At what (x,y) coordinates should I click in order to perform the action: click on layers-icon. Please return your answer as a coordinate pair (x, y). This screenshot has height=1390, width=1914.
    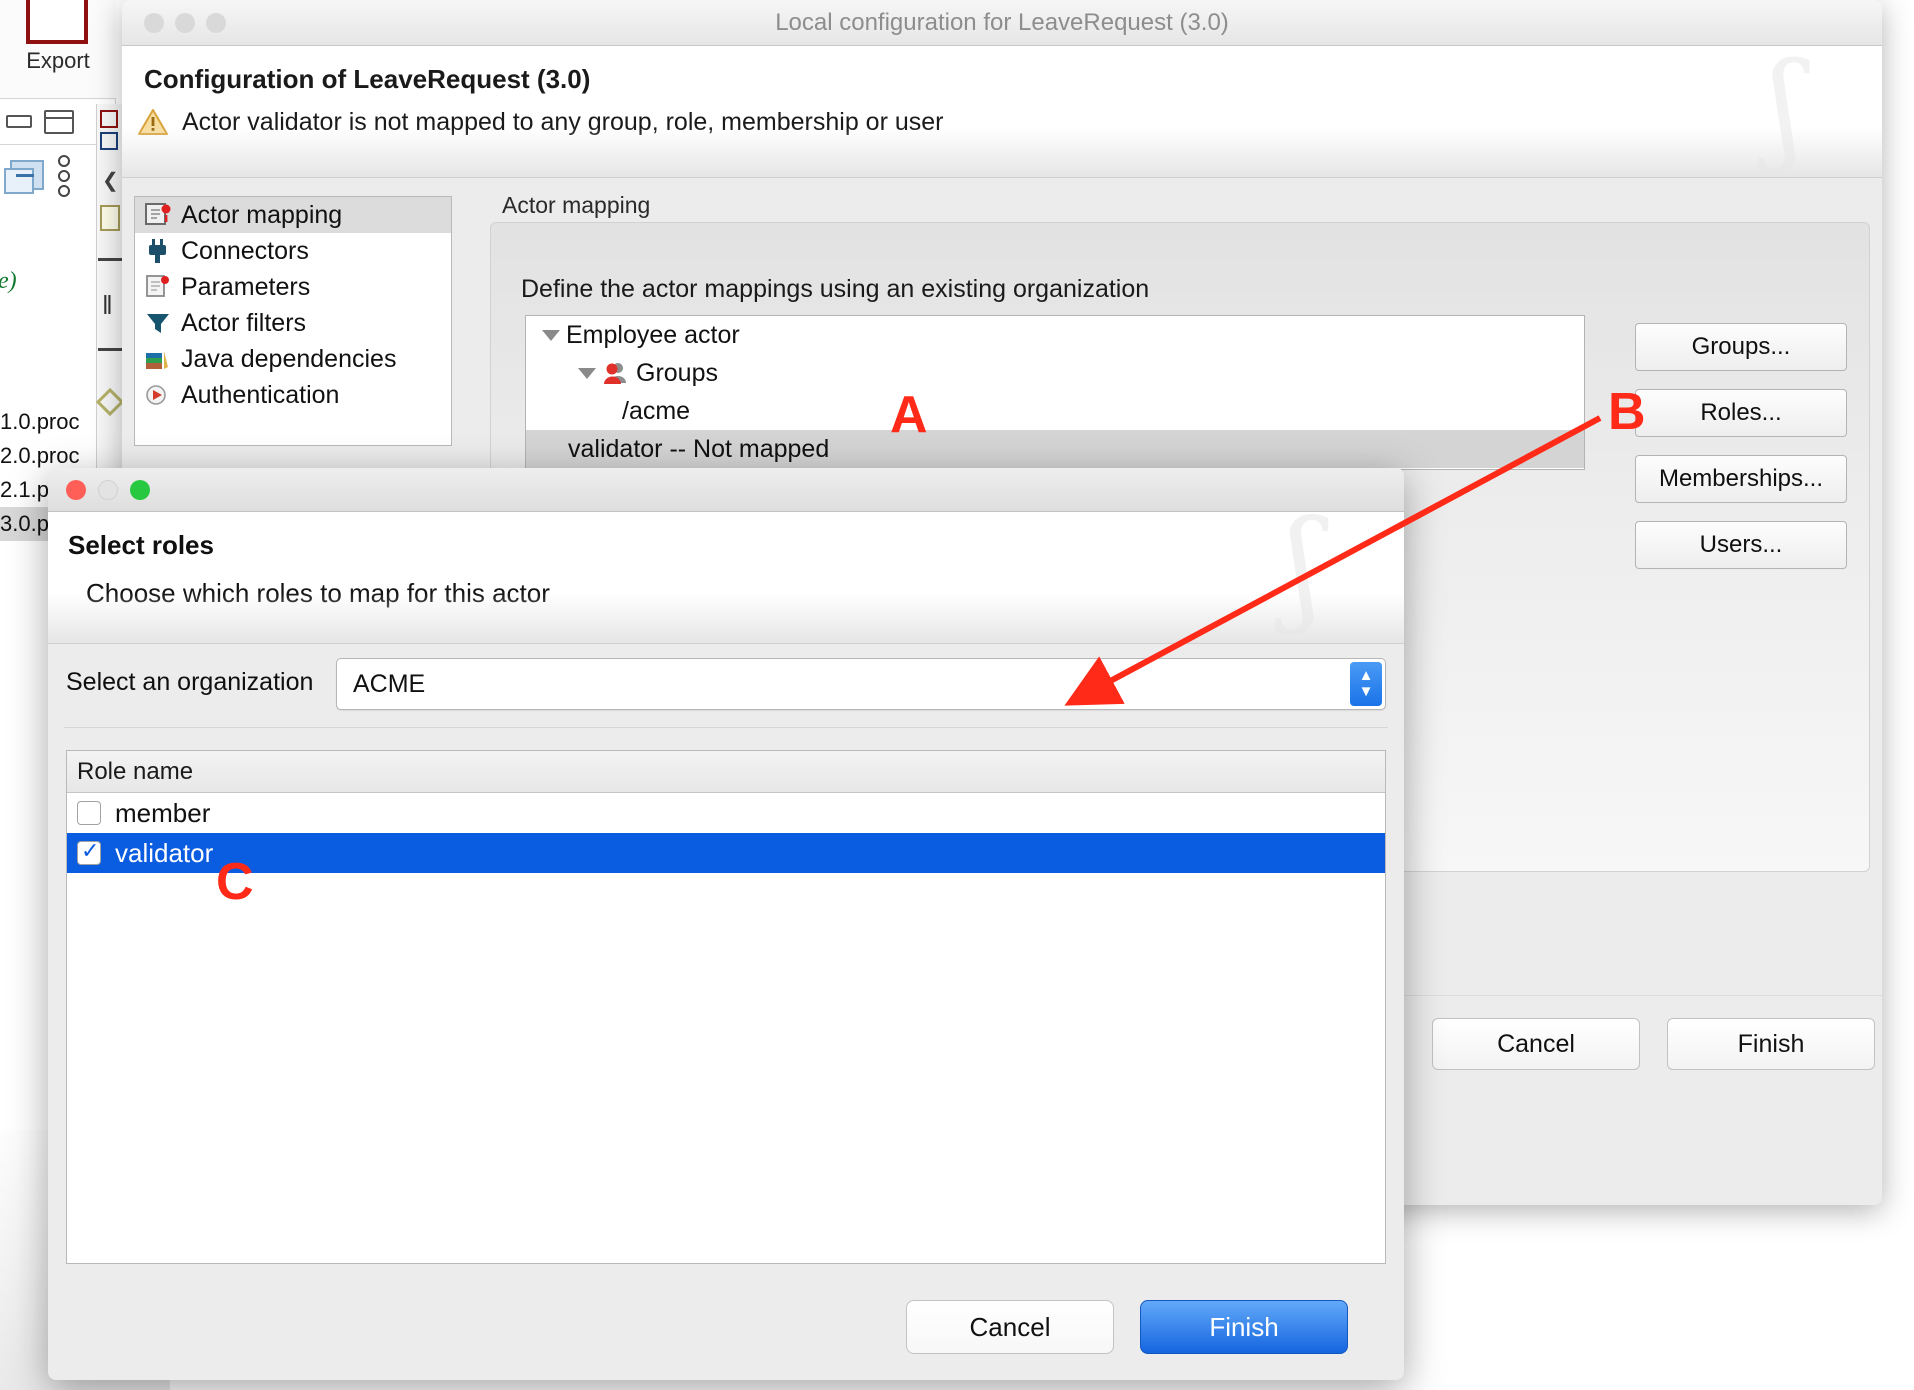
    Looking at the image, I should click on (24, 177).